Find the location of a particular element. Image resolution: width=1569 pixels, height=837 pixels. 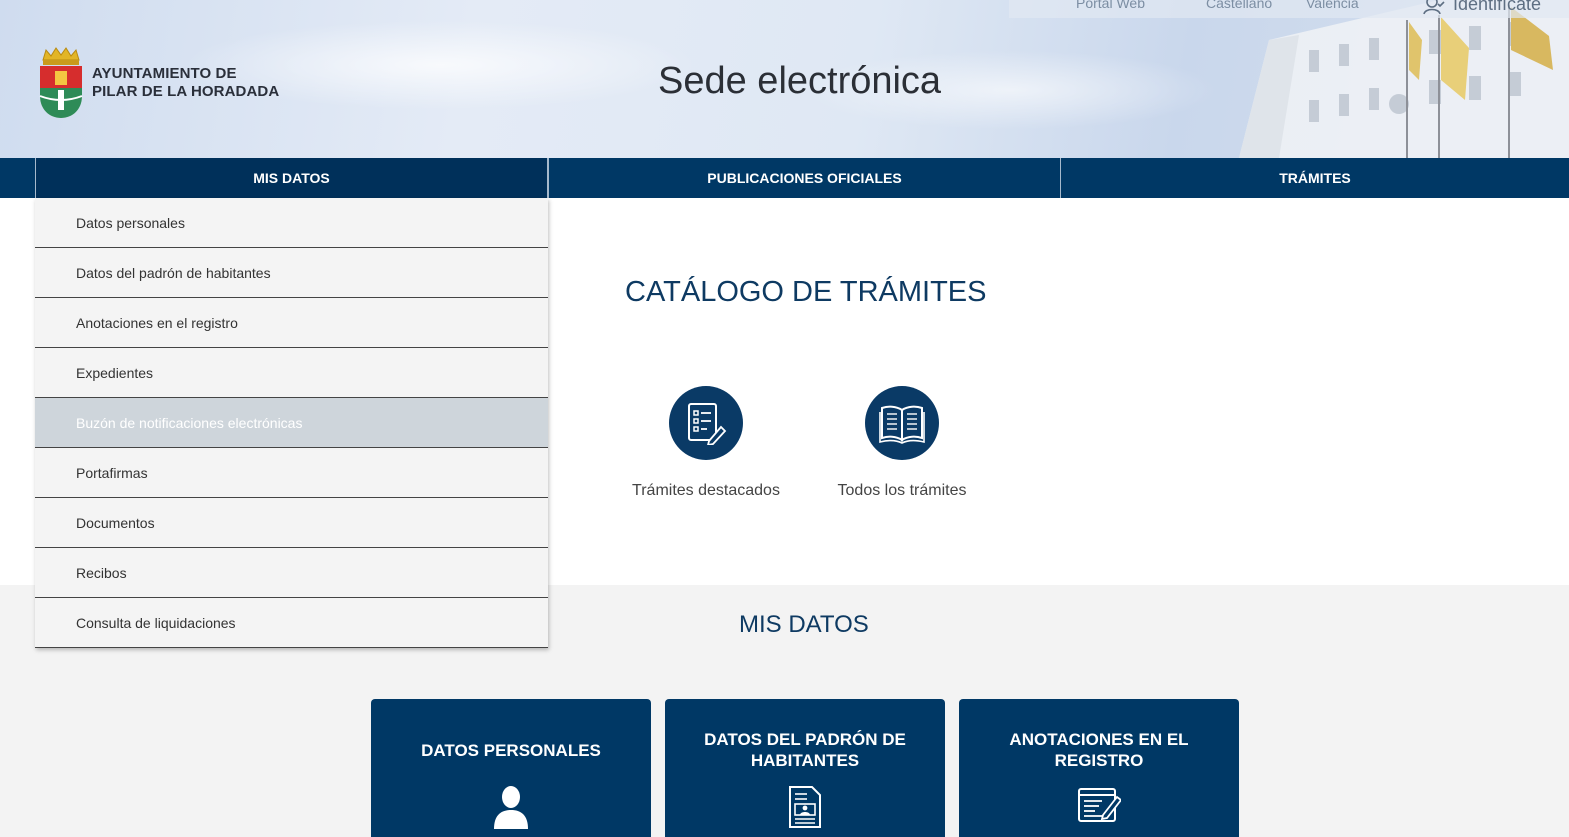

menu-item-datos-personales: Datos personales is located at coordinates (291, 223).